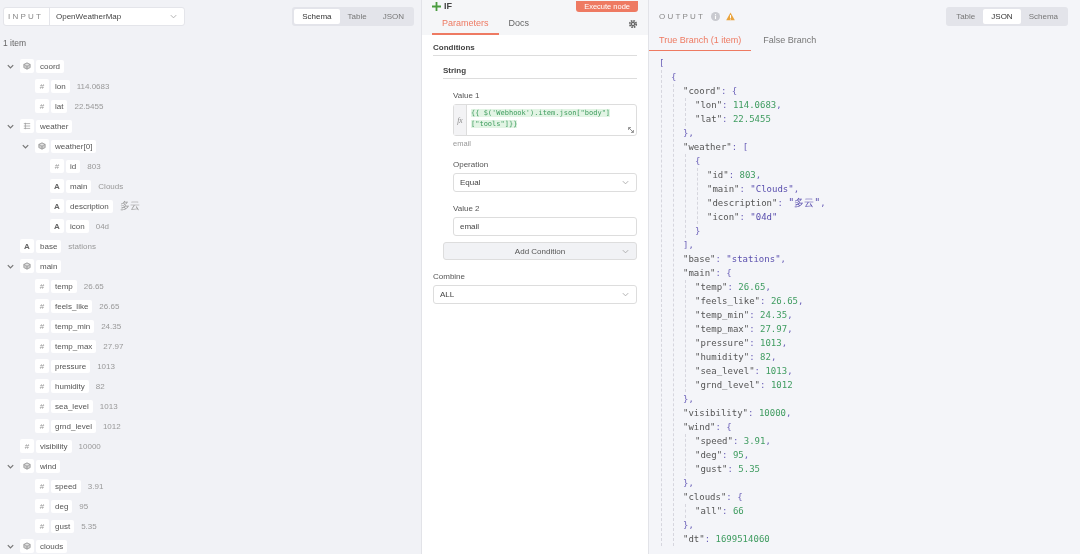 The image size is (1080, 554). Describe the element at coordinates (62, 506) in the screenshot. I see `field-key: deg` at that location.